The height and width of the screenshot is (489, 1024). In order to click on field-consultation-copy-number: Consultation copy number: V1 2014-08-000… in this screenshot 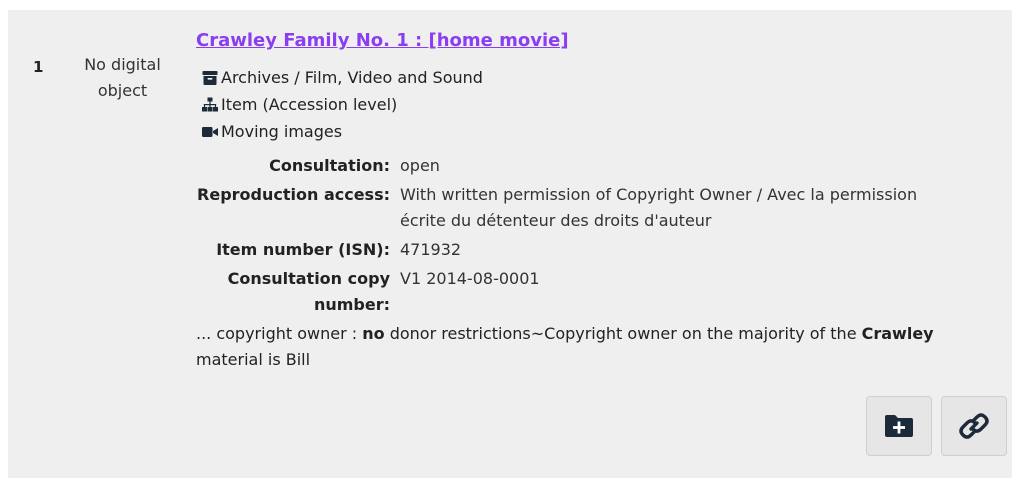, I will do `click(596, 292)`.